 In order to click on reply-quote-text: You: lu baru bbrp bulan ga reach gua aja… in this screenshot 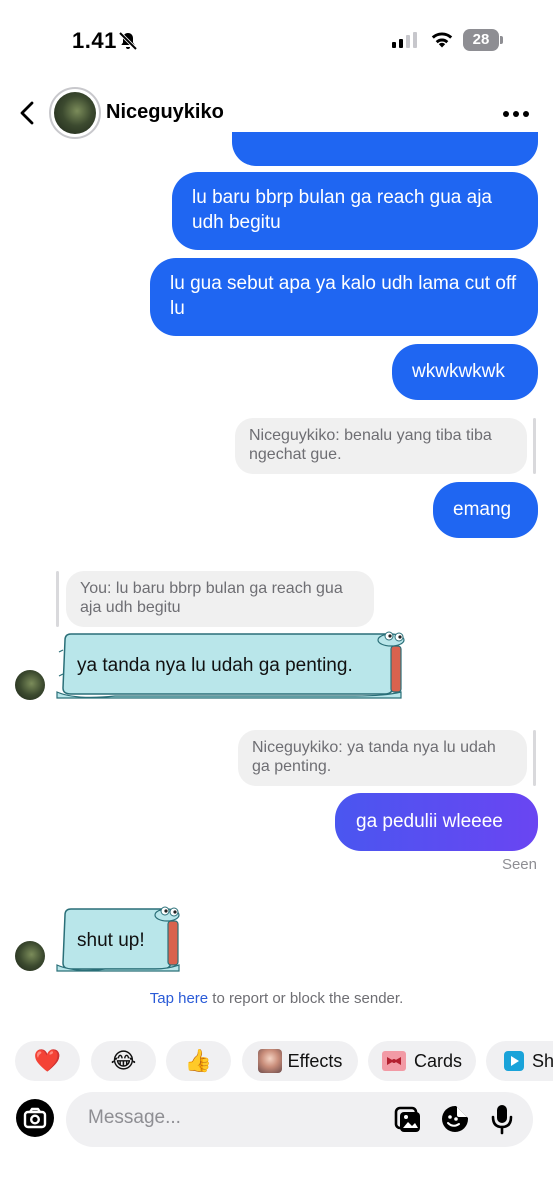, I will do `click(211, 598)`.